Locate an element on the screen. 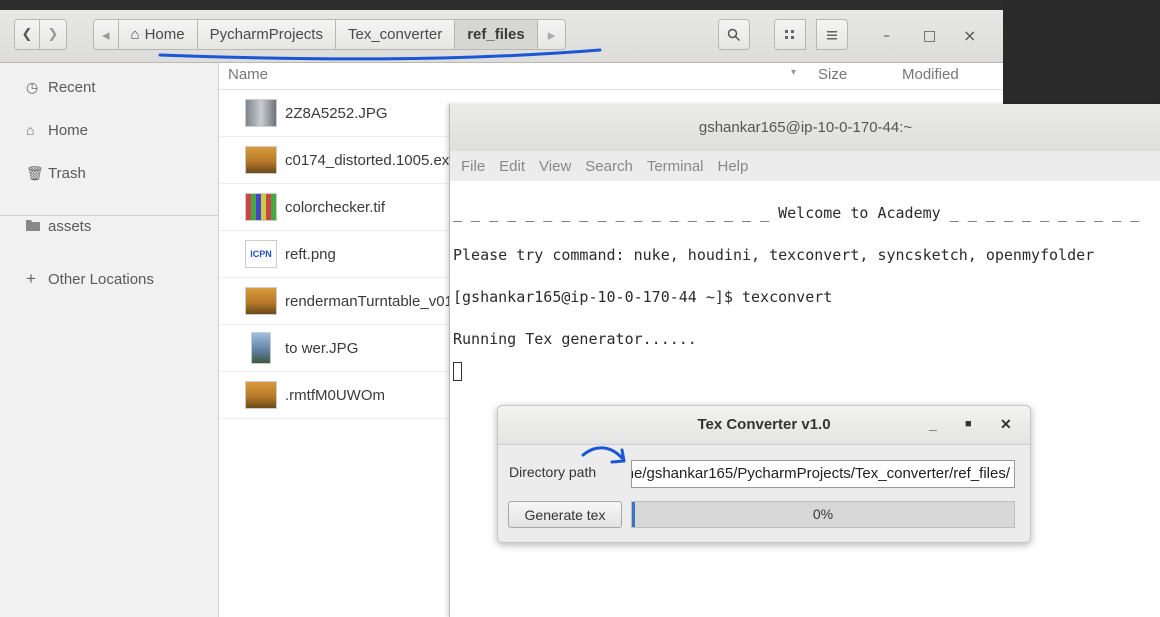 The width and height of the screenshot is (1160, 617). column-header-size: Size is located at coordinates (832, 74).